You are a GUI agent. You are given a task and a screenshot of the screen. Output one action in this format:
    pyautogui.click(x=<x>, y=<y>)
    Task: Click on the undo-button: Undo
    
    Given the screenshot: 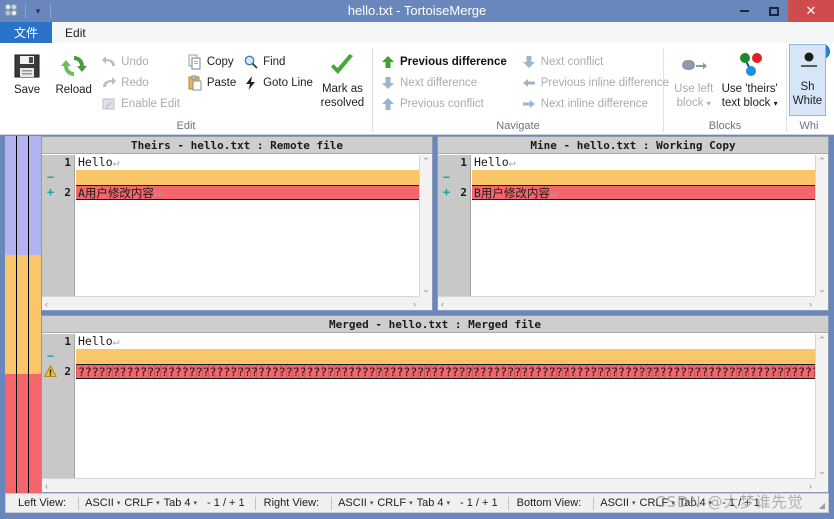 What is the action you would take?
    pyautogui.click(x=141, y=61)
    